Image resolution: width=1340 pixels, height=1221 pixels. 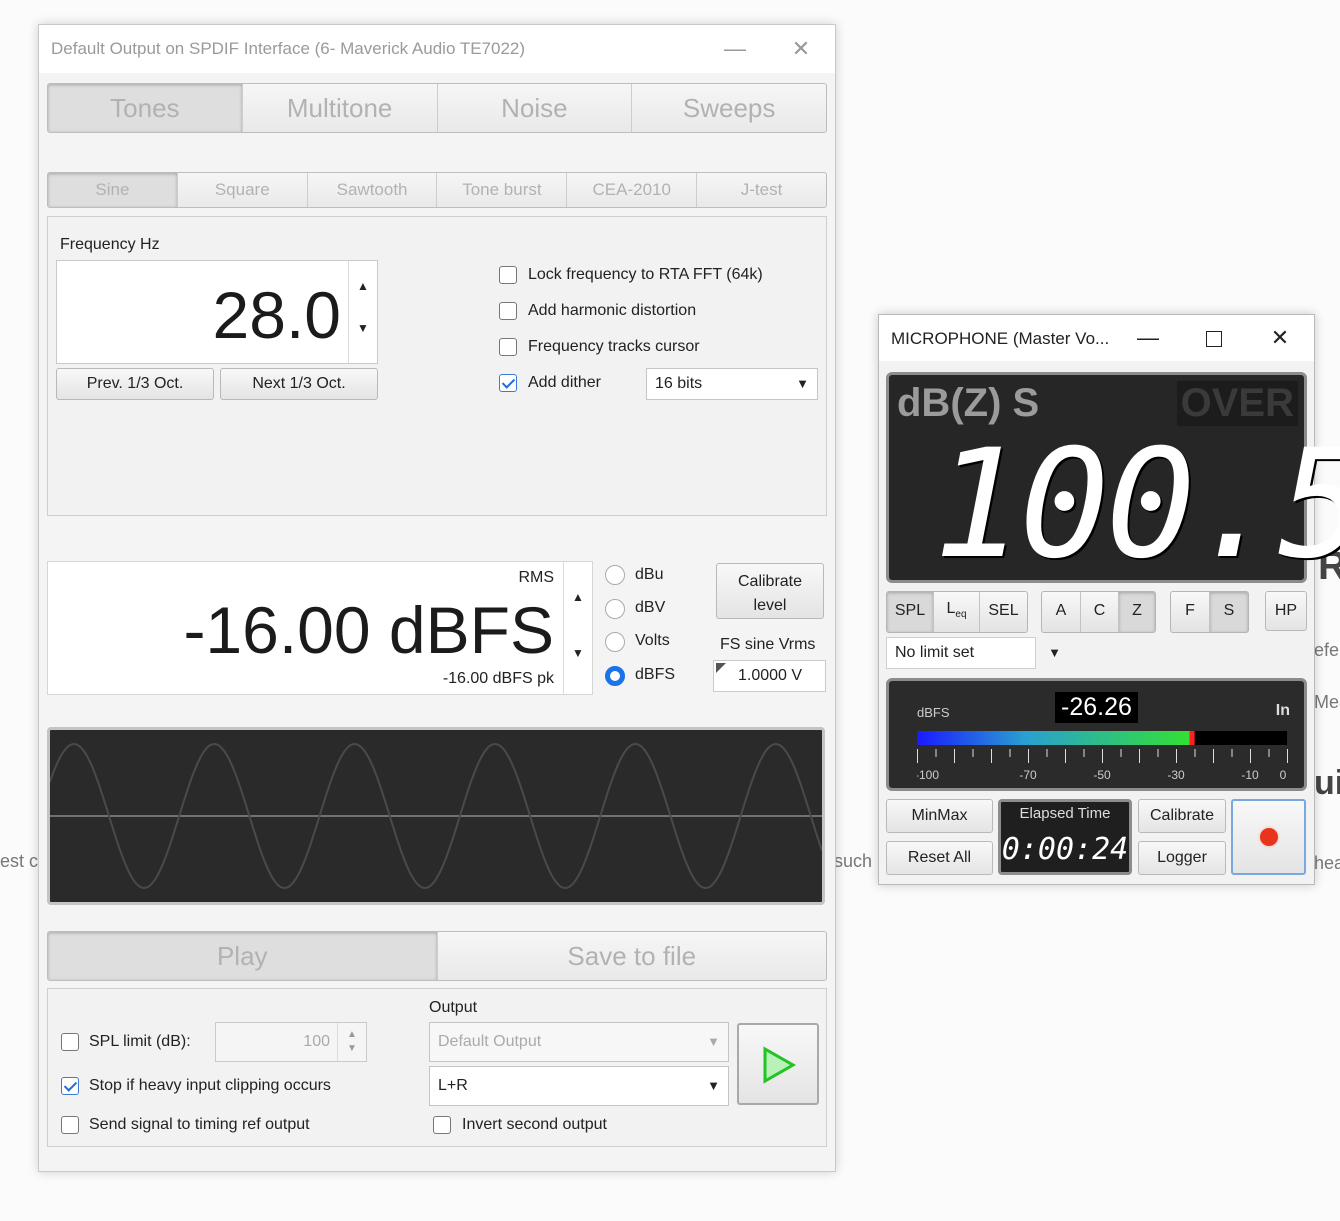 I want to click on meter-tick-label: -100, so click(x=928, y=775).